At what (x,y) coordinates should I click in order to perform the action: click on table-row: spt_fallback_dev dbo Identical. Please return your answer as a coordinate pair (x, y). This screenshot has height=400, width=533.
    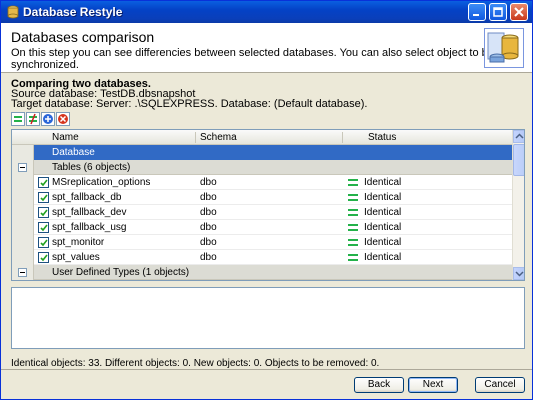
    Looking at the image, I should click on (262, 212).